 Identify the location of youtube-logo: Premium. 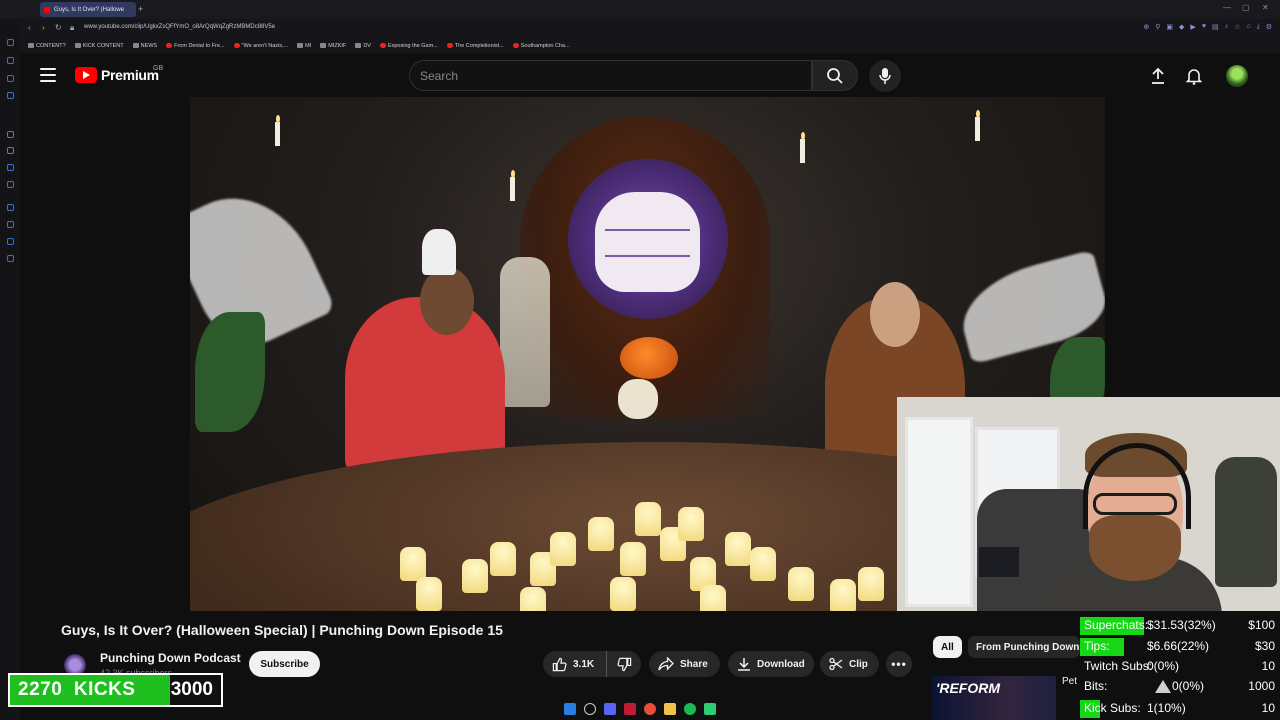
(117, 75).